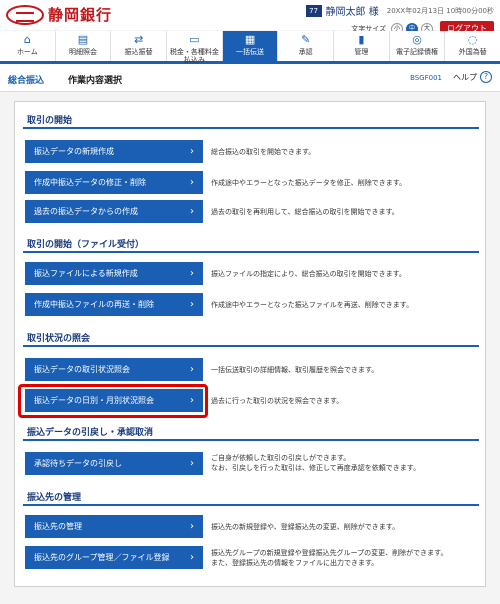 The image size is (500, 604). Describe the element at coordinates (426, 78) in the screenshot. I see `screen-id: BSGF001` at that location.